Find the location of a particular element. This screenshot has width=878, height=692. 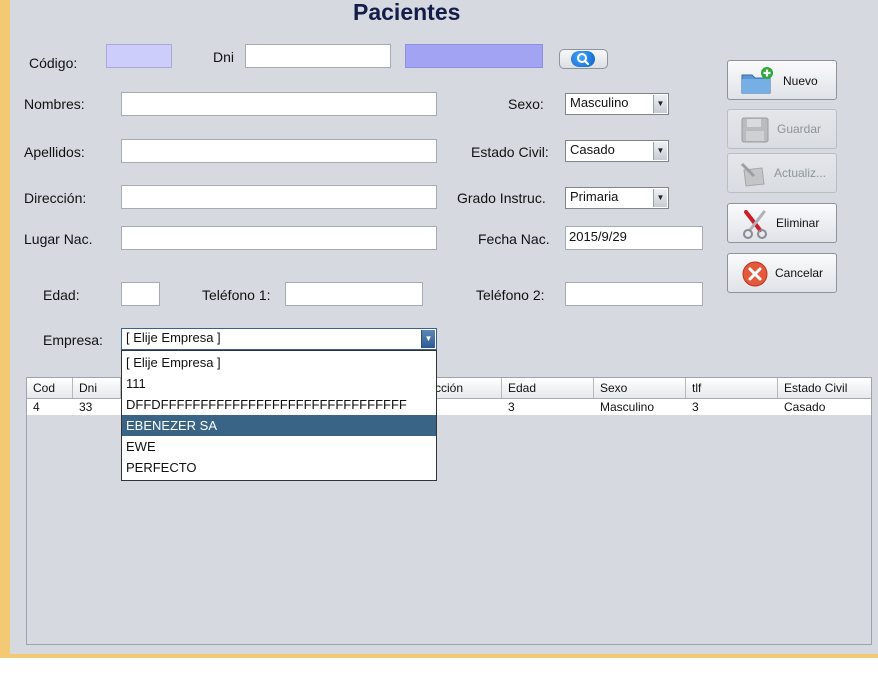

empresa-option: 111 is located at coordinates (279, 383).